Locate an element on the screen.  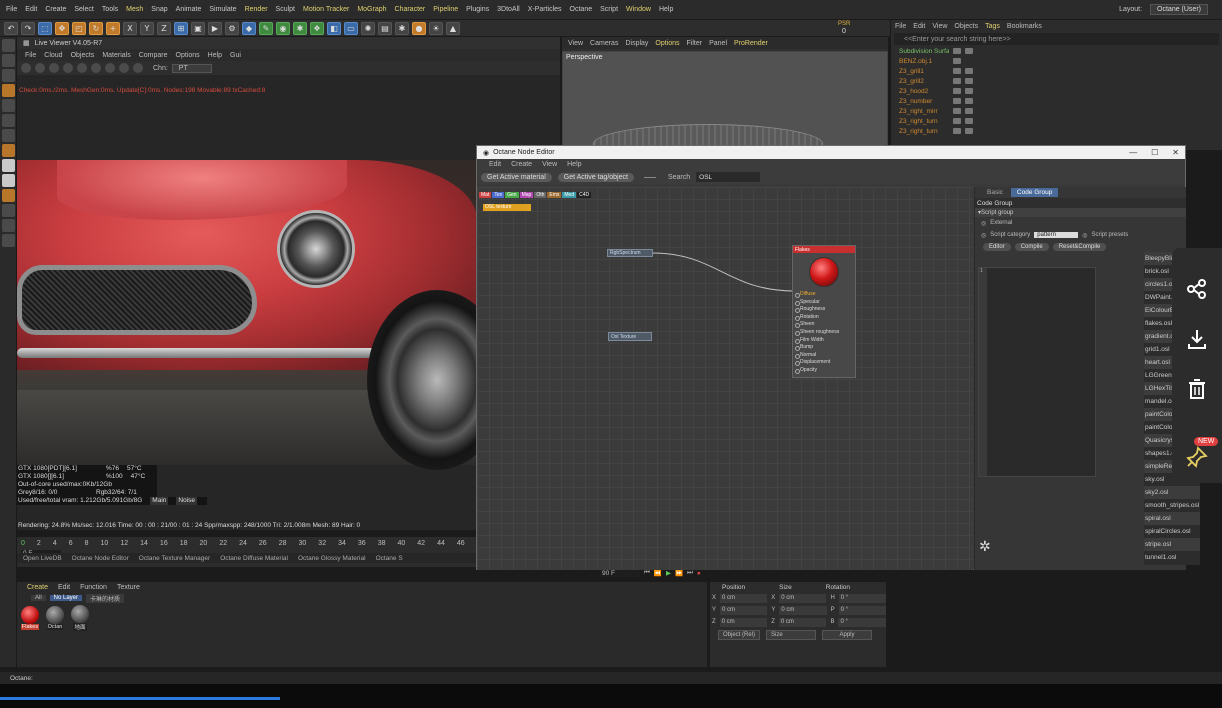
menu-3dtoall: 3DtoAll is located at coordinates (508, 9).